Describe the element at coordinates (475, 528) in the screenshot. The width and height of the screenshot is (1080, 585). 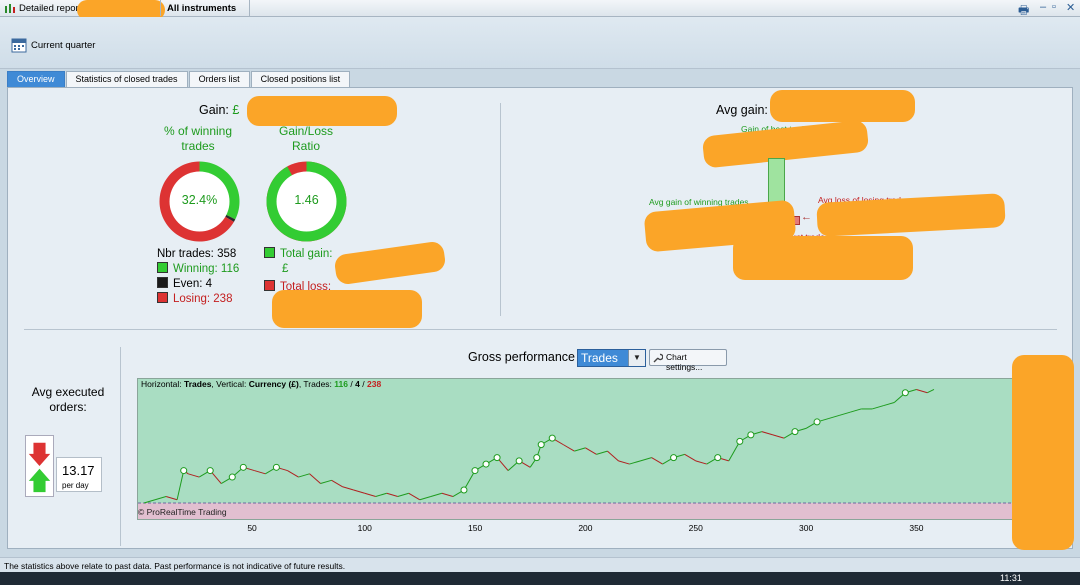
I see `x-tick-label: 150` at that location.